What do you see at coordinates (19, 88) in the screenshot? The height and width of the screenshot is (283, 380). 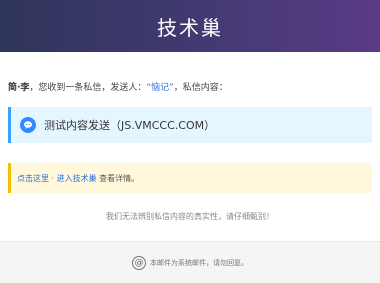 I see `recipient-name: 简·李` at bounding box center [19, 88].